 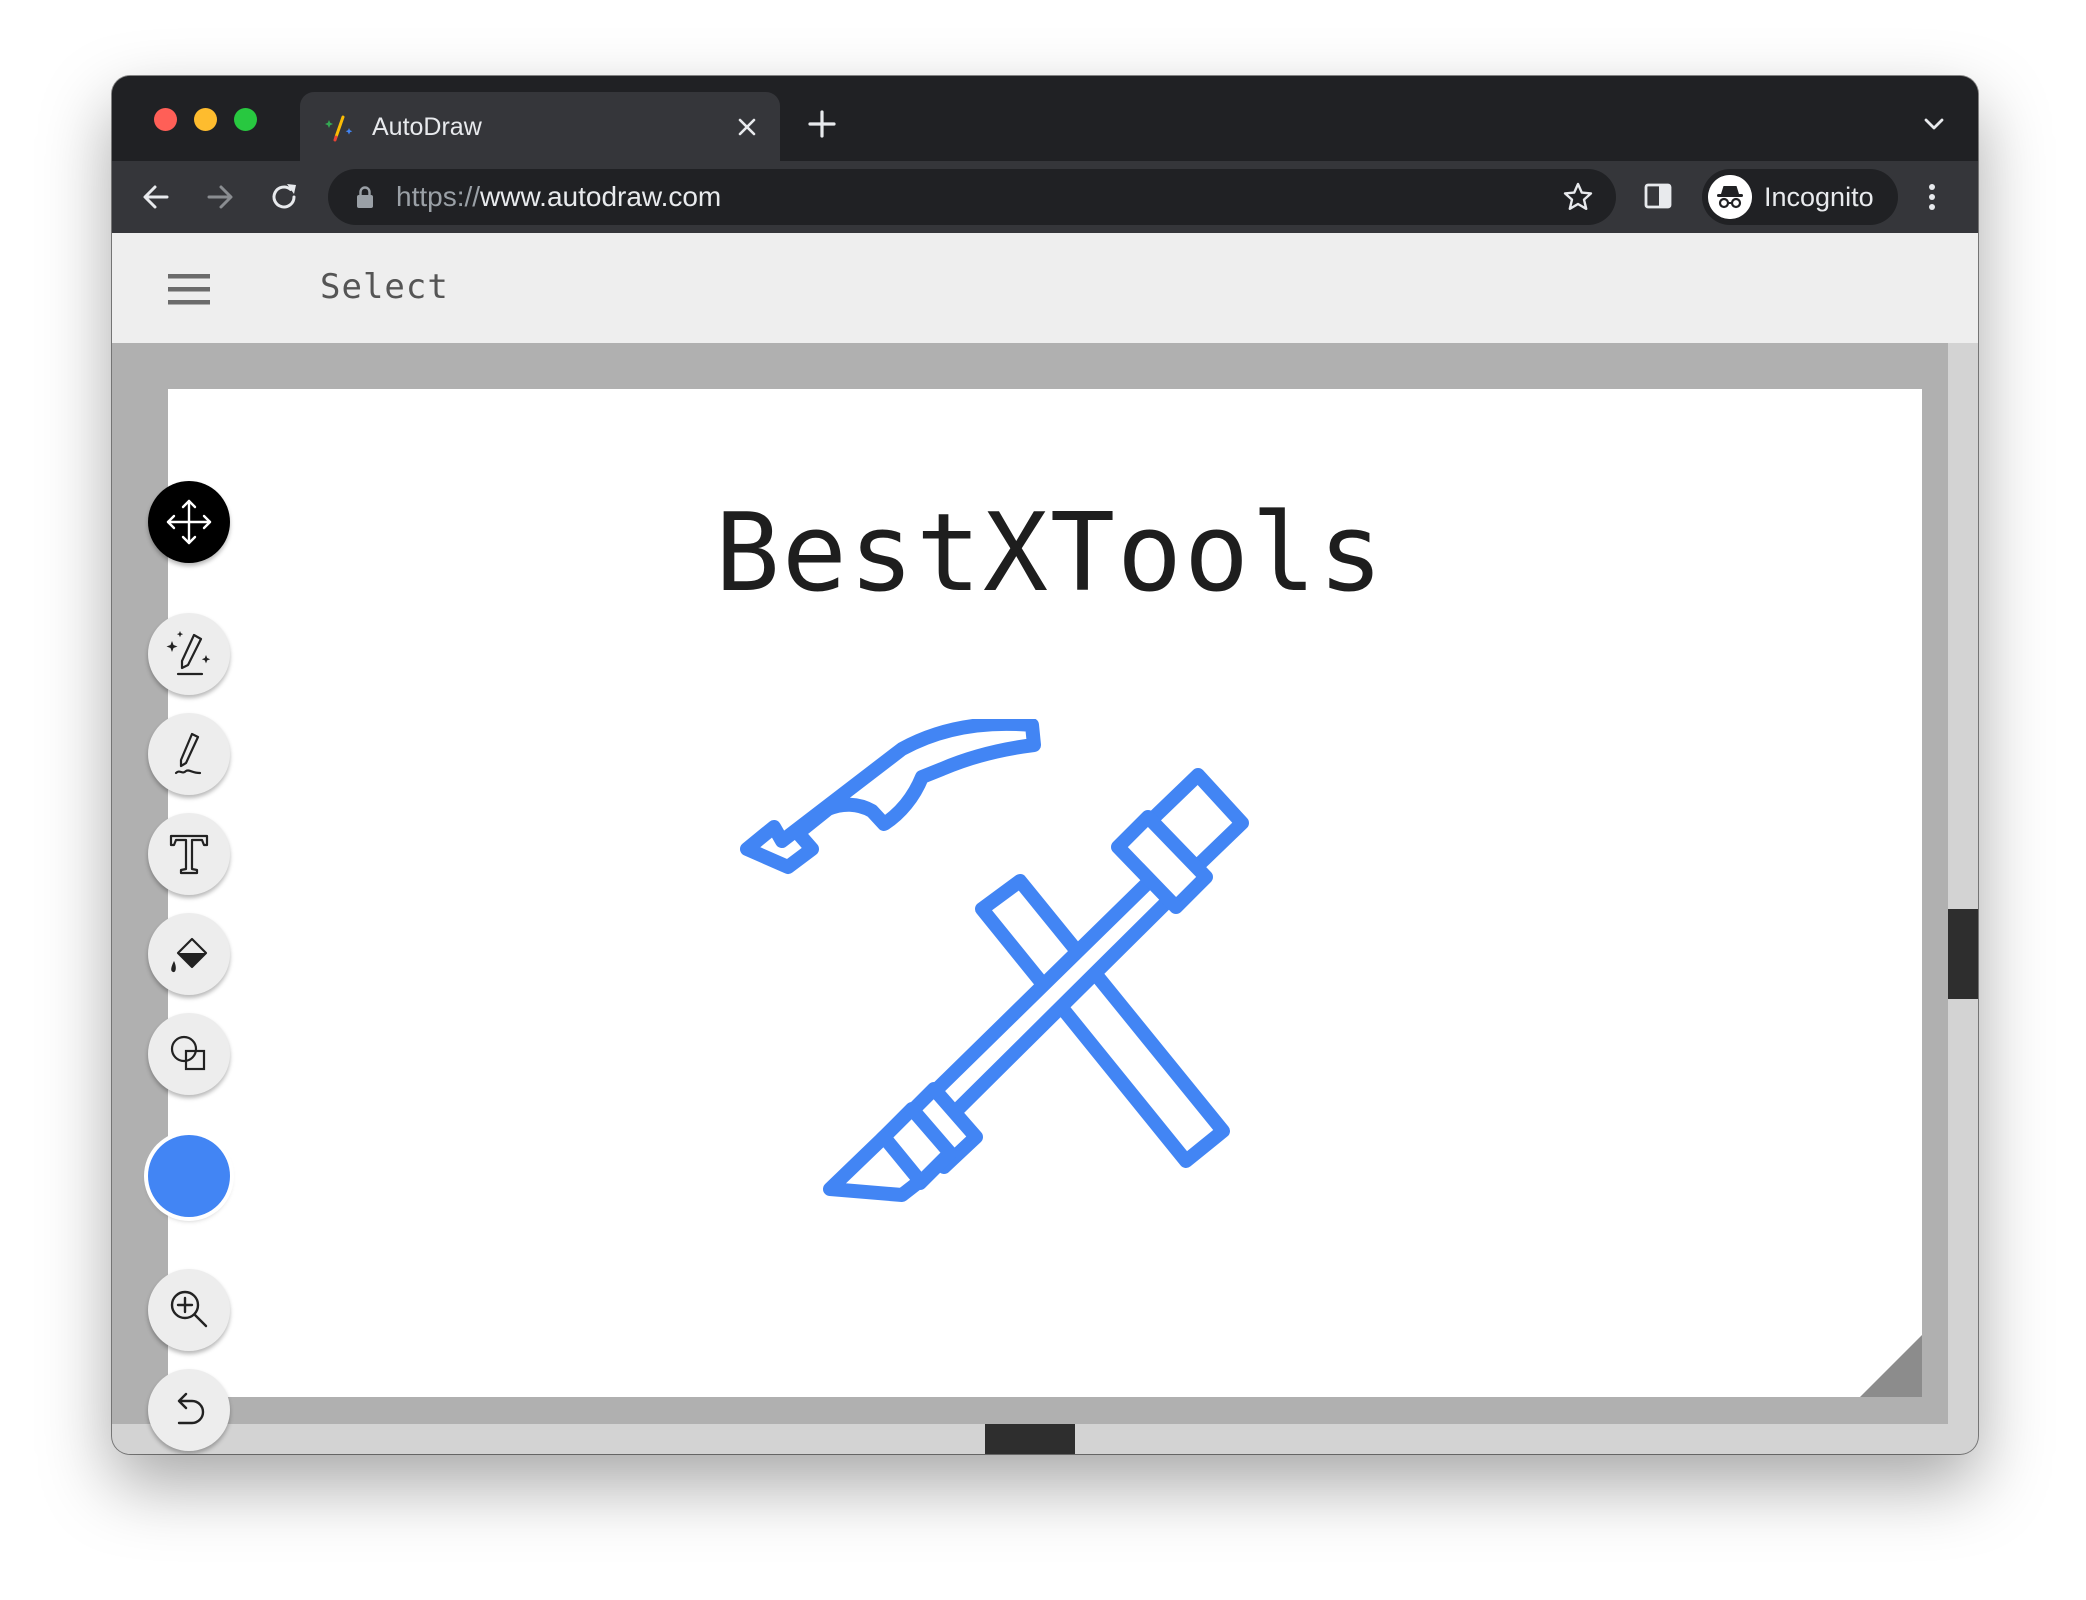 What do you see at coordinates (427, 127) in the screenshot?
I see `tab-title: AutoDraw` at bounding box center [427, 127].